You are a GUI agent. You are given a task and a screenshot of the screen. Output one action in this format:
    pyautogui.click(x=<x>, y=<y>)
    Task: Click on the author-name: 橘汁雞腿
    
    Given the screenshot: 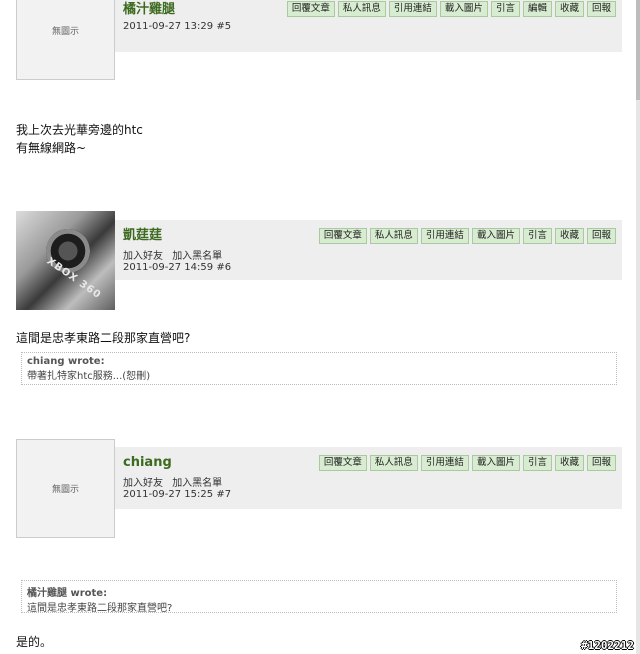 What is the action you would take?
    pyautogui.click(x=149, y=8)
    